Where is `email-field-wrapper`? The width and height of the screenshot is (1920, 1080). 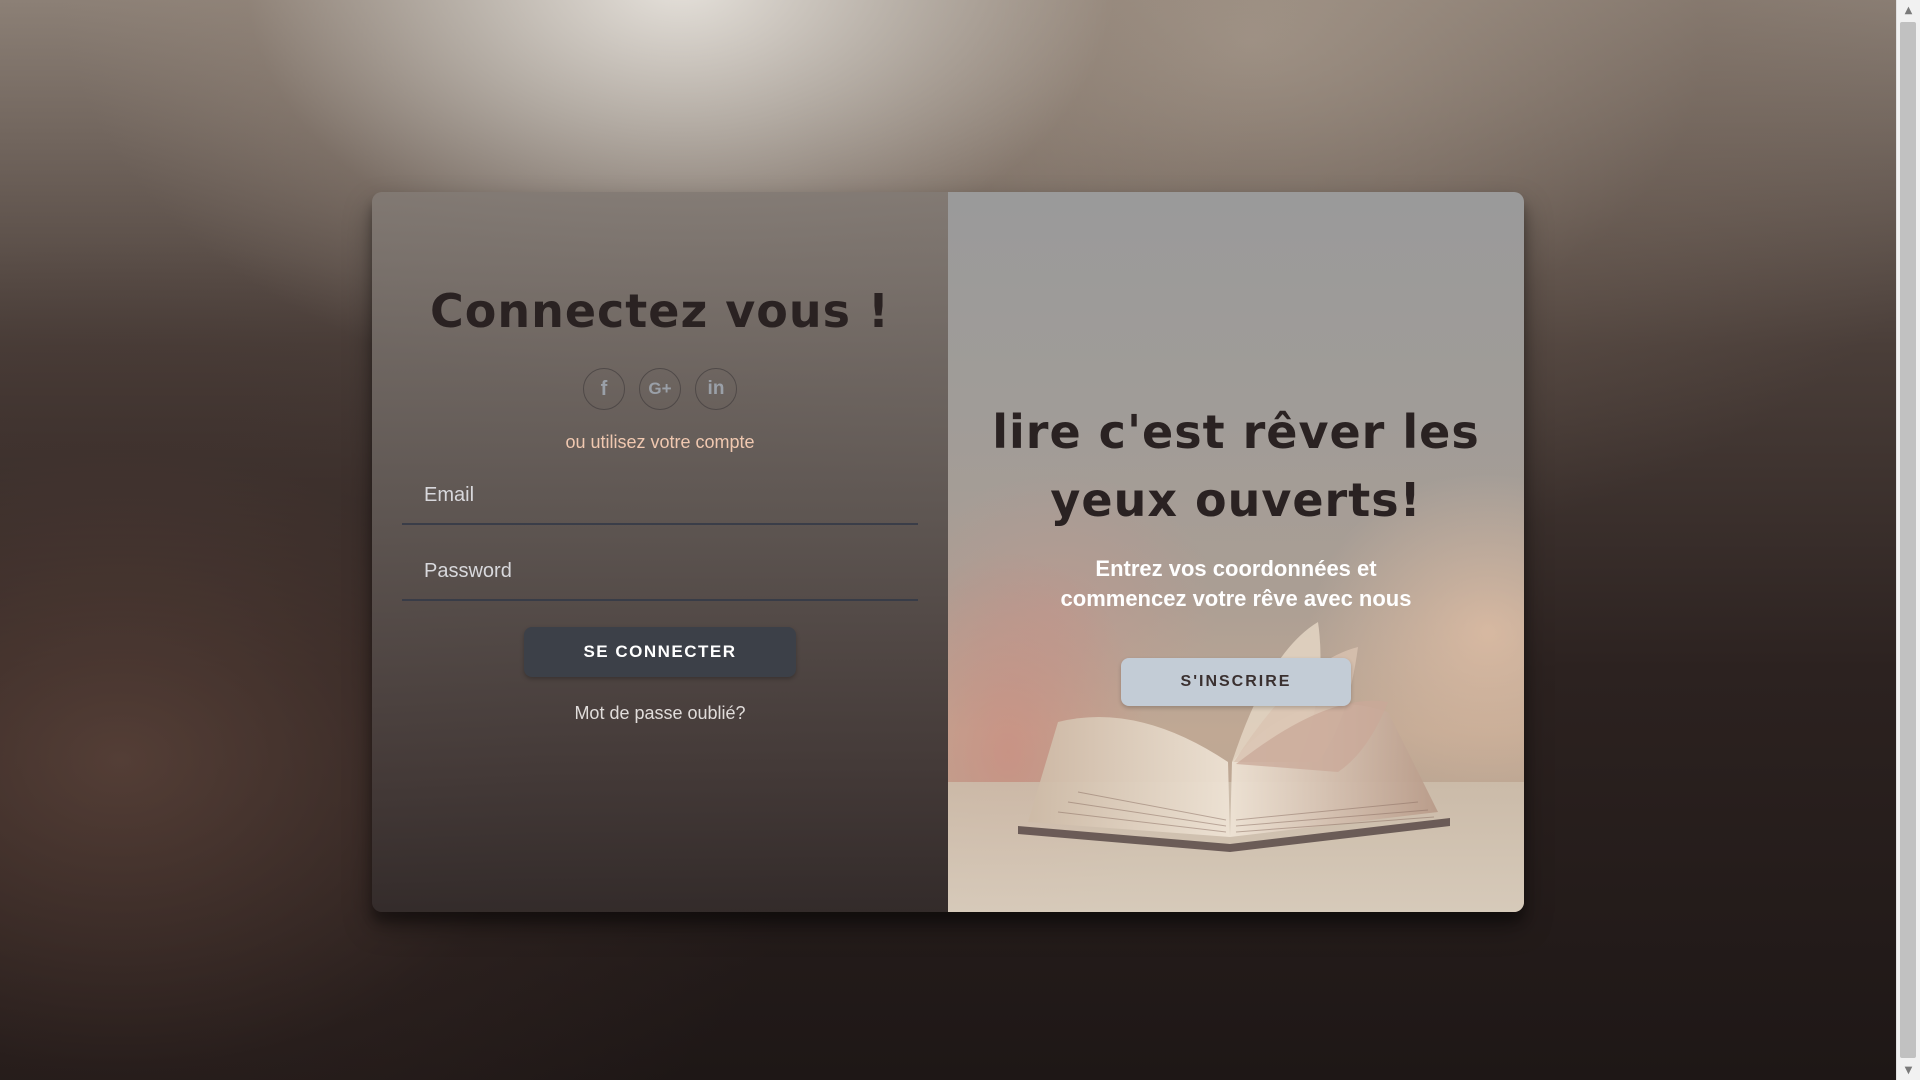
email-field-wrapper is located at coordinates (660, 496).